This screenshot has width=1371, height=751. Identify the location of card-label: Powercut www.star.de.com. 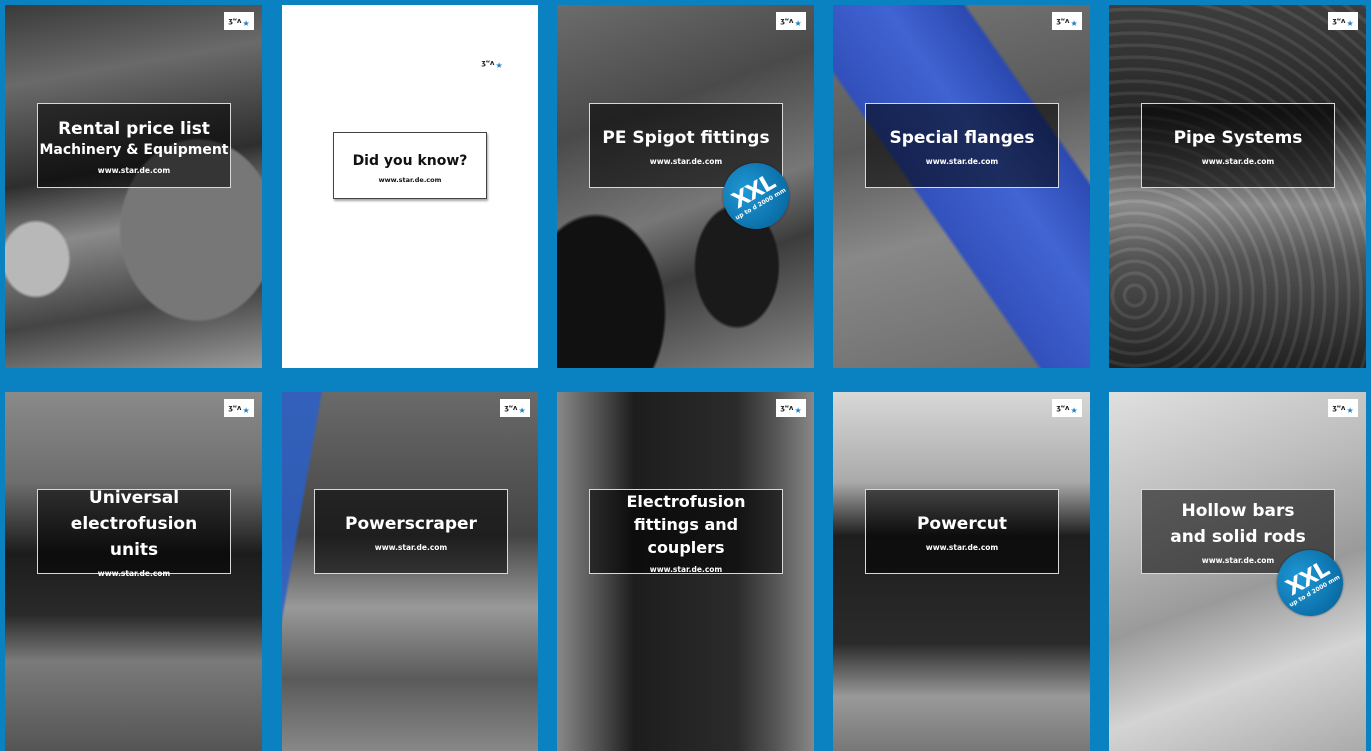
(962, 531).